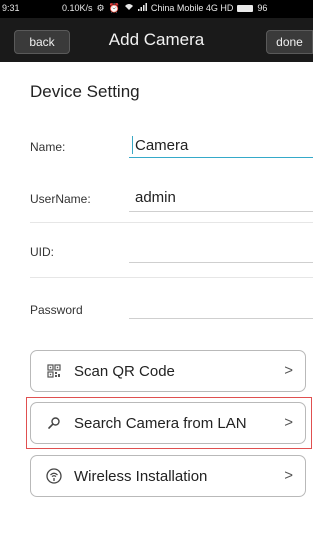 The height and width of the screenshot is (560, 320). I want to click on qr-code-icon, so click(54, 371).